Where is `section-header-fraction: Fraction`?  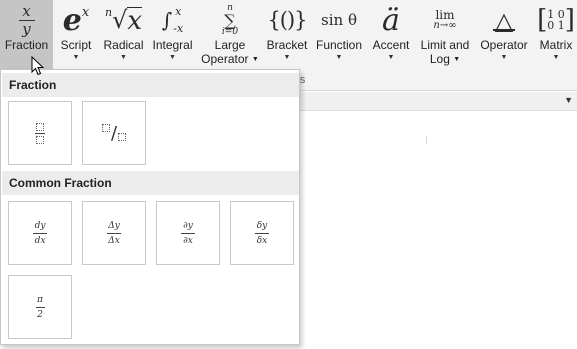
section-header-fraction: Fraction is located at coordinates (150, 85).